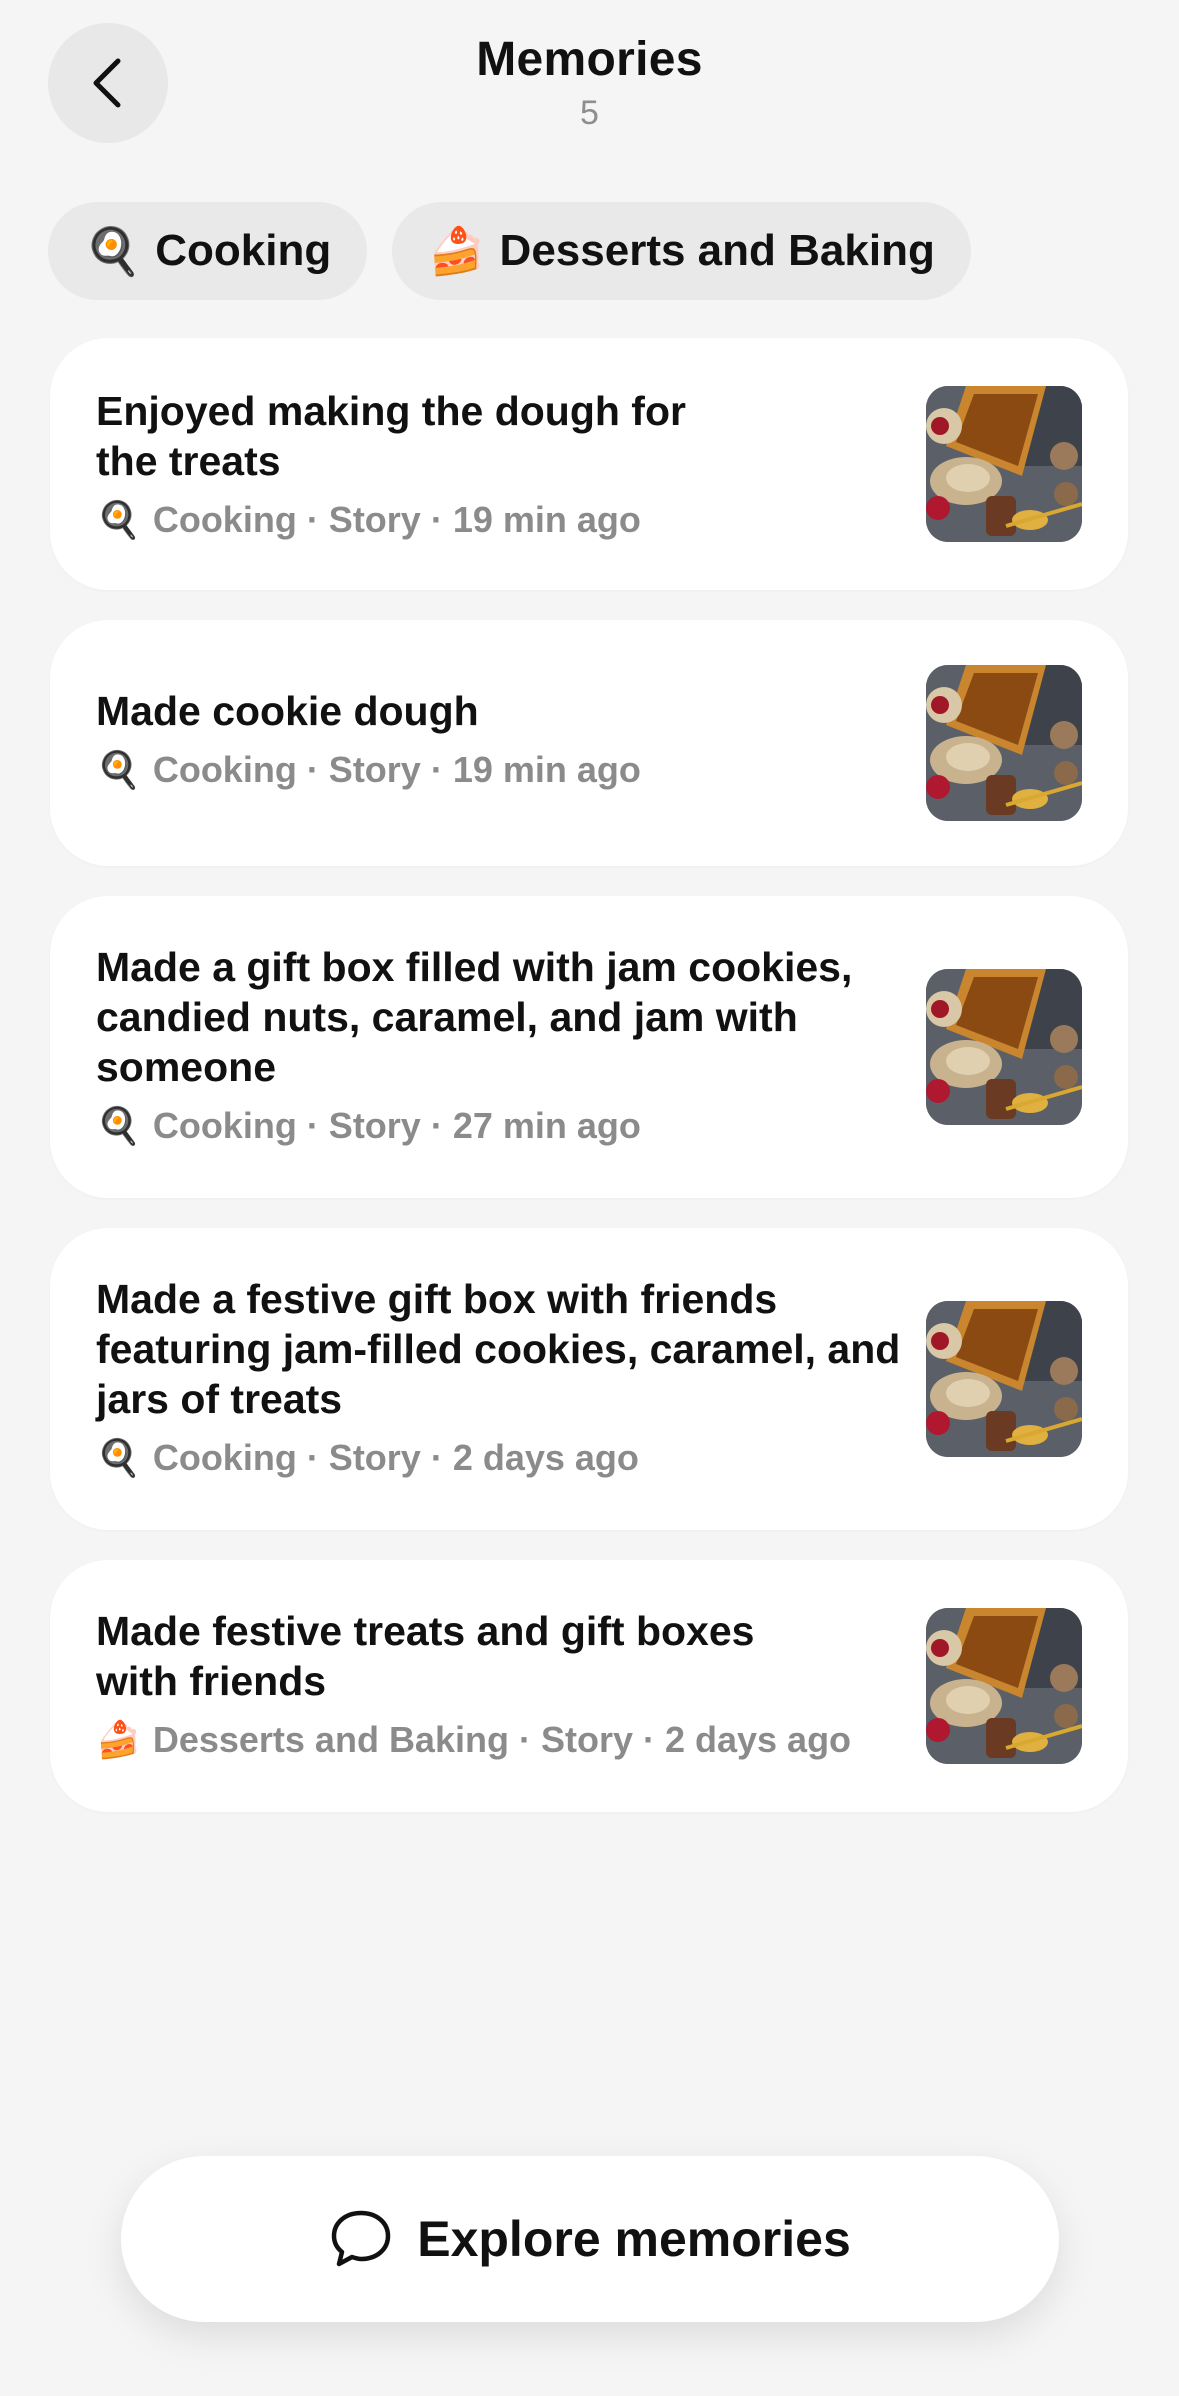 This screenshot has height=2396, width=1179. I want to click on memory-meta: 🍳 Cooking · Story · 27 min ago, so click(506, 1126).